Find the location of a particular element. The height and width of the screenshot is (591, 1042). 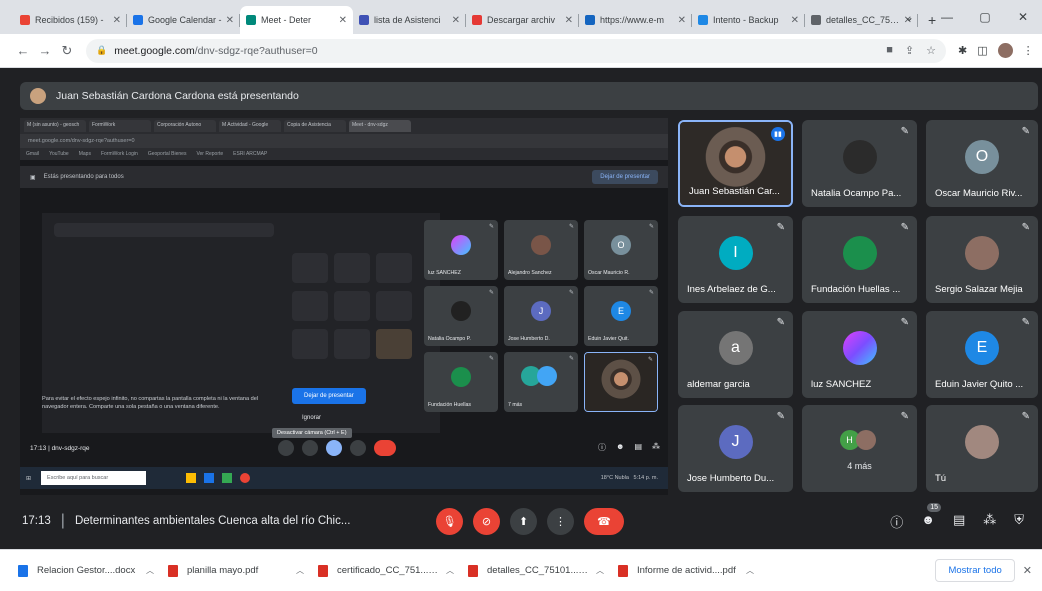

download-filename: planilla mayo.pdf is located at coordinates (223, 570).